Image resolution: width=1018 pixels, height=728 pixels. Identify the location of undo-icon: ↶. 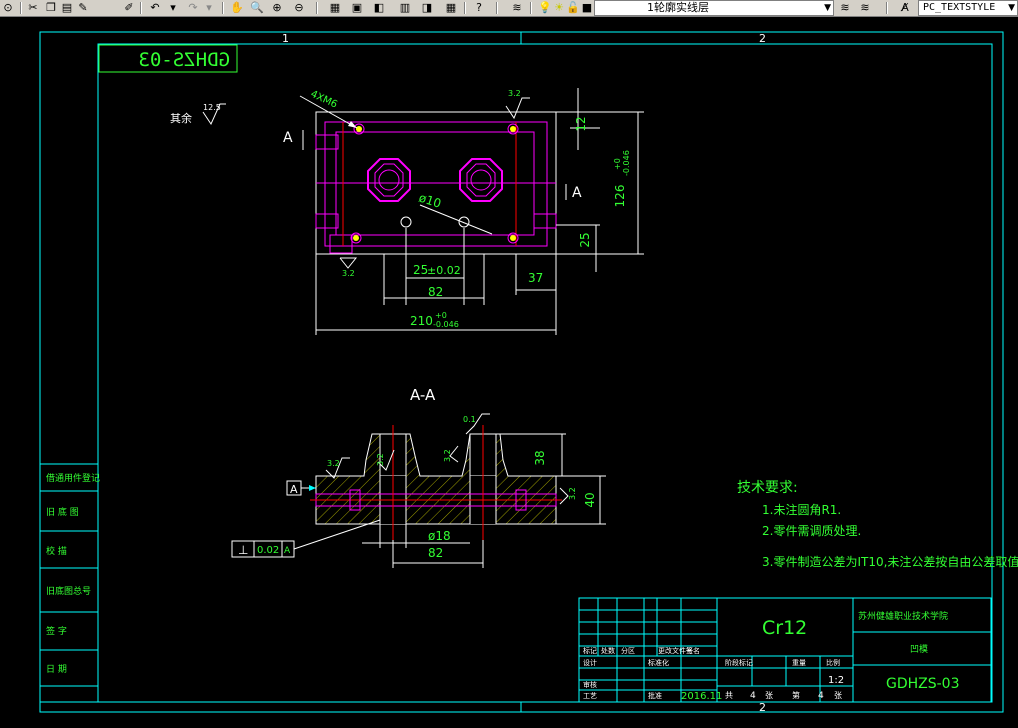
(155, 8).